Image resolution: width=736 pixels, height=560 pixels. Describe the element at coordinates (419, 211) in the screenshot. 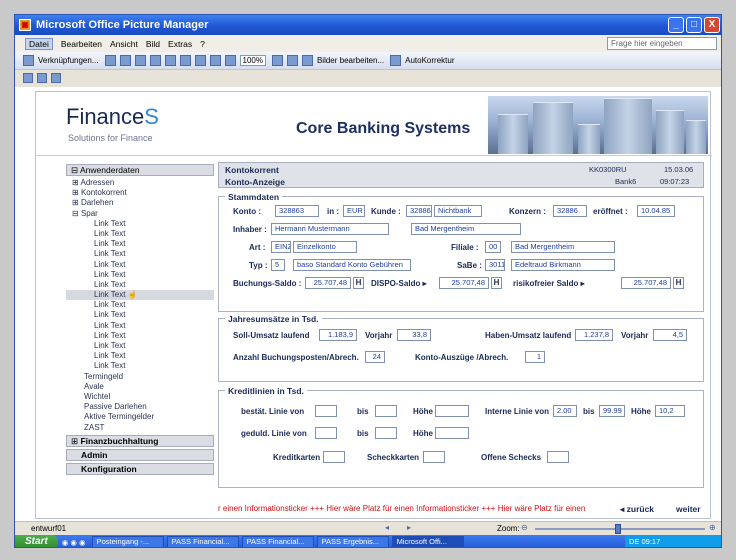

I see `kunde-number-field: 32886` at that location.